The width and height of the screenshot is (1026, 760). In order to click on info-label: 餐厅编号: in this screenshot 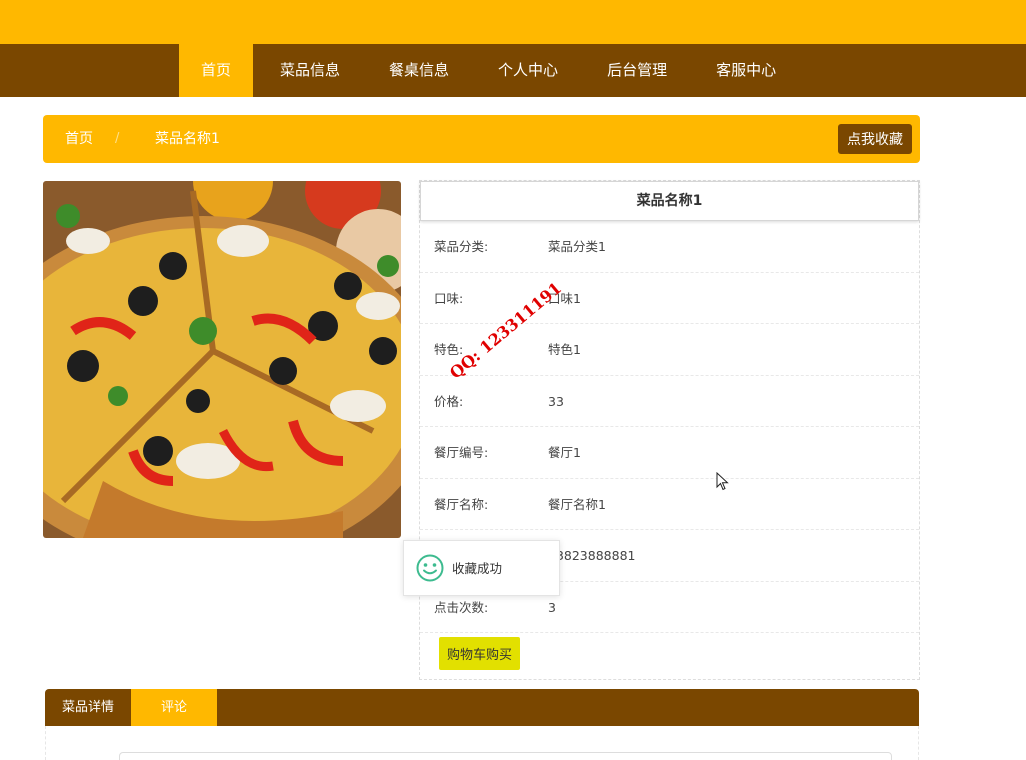, I will do `click(461, 452)`.